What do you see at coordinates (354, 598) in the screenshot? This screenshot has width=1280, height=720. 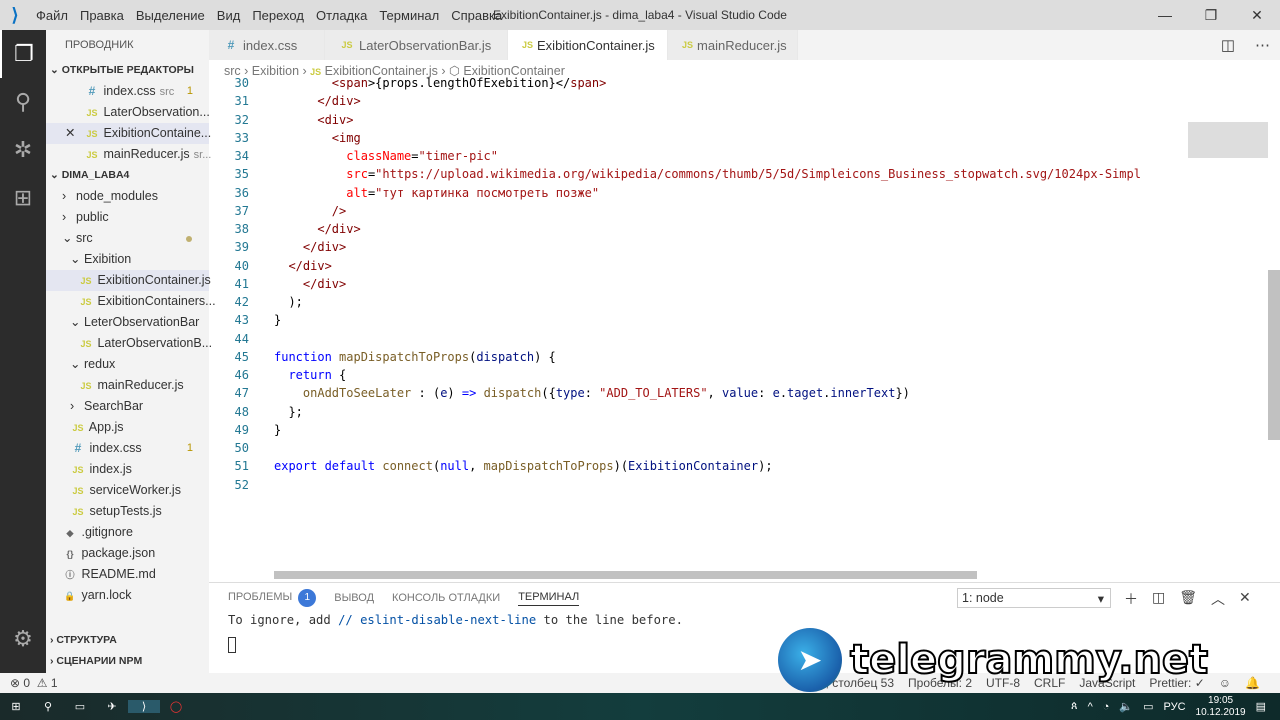 I see `tab-output: ВЫВОД` at bounding box center [354, 598].